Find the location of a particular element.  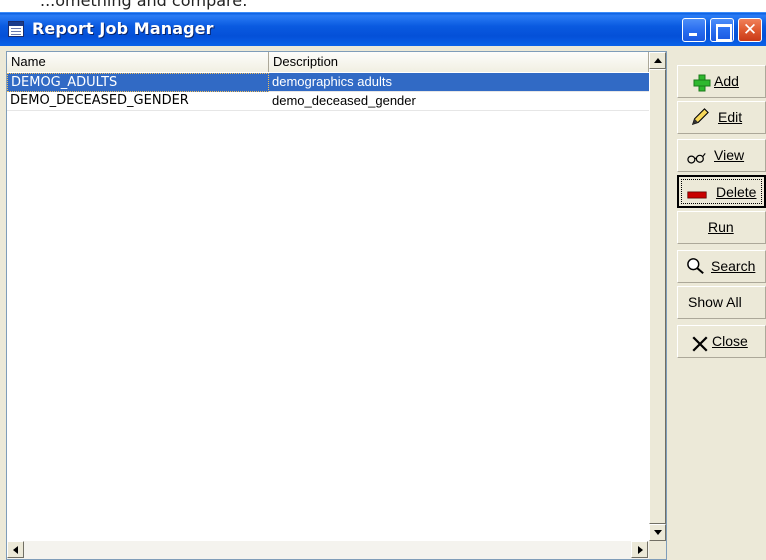

scroll-left-button is located at coordinates (15, 549).